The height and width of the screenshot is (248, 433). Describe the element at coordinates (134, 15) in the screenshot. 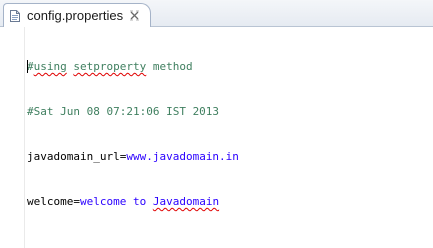

I see `close-icon` at that location.